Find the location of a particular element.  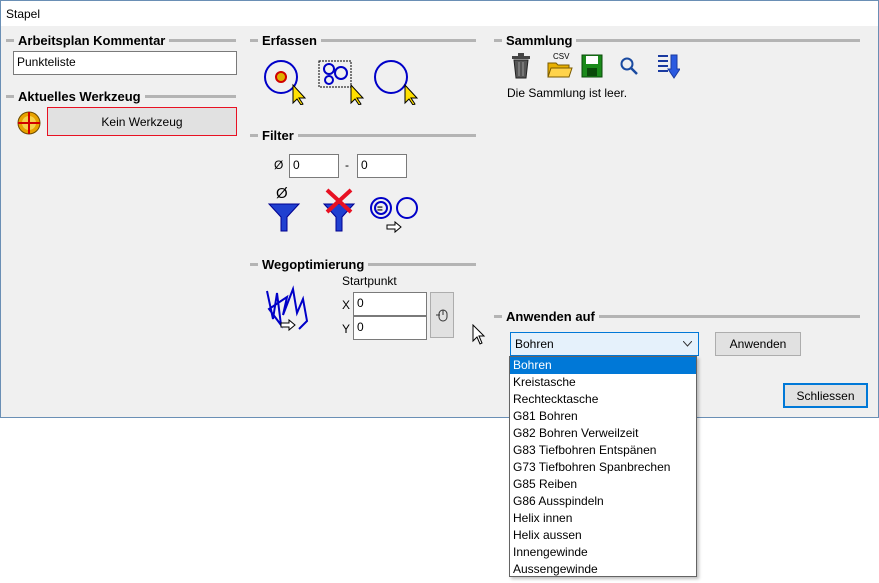

filter-group-title: Filter is located at coordinates (278, 135).